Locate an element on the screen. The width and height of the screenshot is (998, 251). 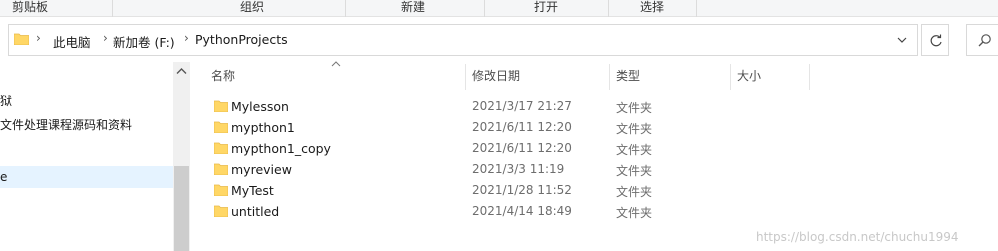
file-name: mypthon1_copy is located at coordinates (281, 148).